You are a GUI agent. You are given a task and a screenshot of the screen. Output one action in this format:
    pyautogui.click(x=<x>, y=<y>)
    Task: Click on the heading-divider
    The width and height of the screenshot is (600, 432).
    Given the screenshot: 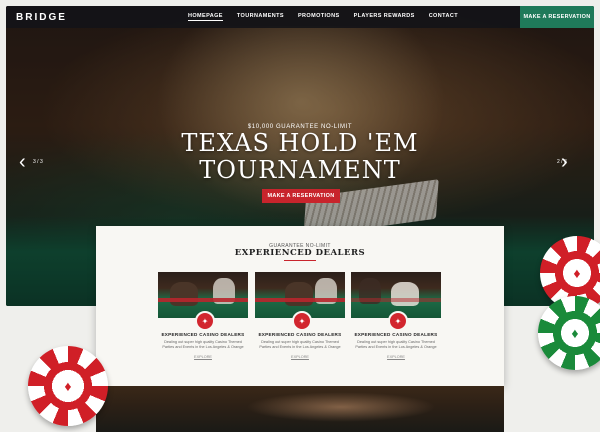 What is the action you would take?
    pyautogui.click(x=300, y=260)
    